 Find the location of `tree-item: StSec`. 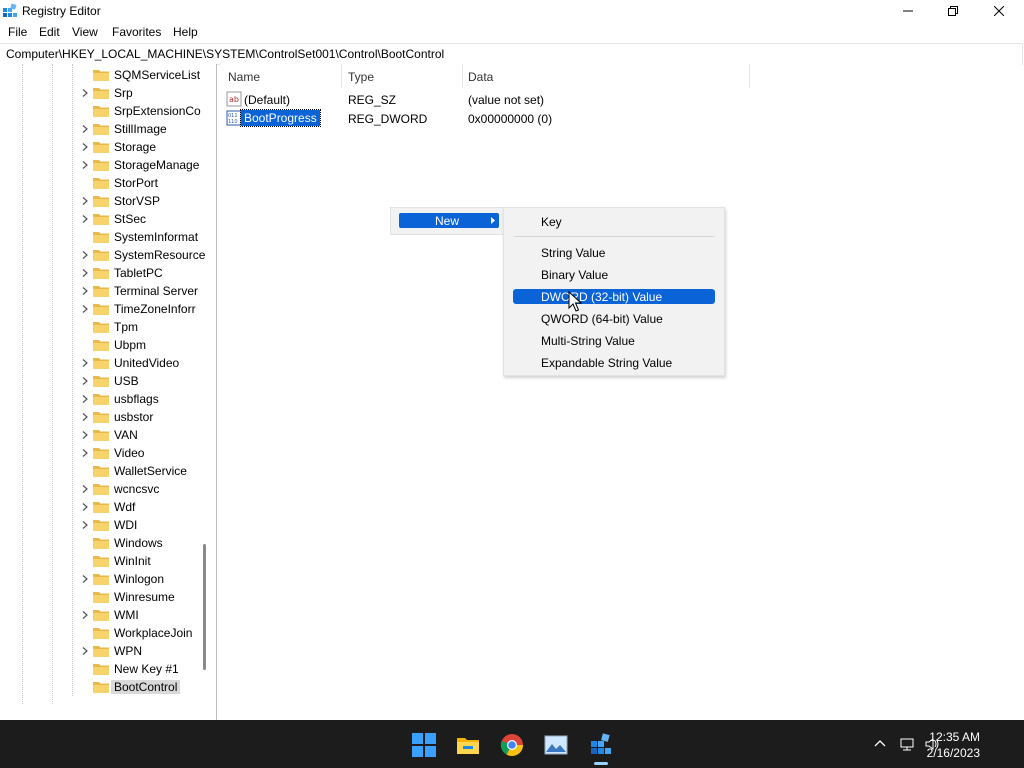

tree-item: StSec is located at coordinates (108, 219).